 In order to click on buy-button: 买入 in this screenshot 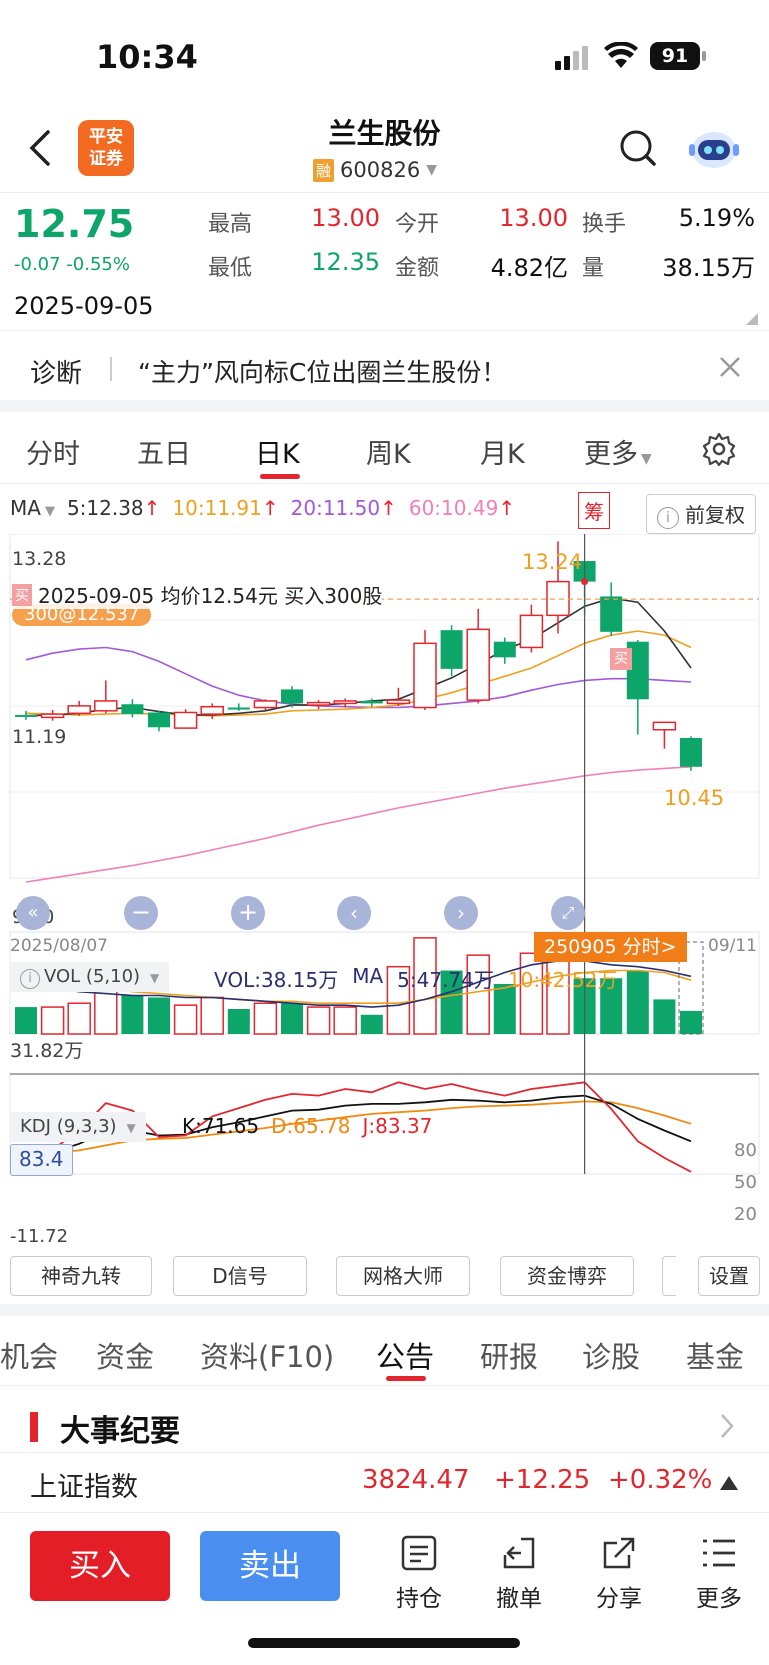, I will do `click(100, 1566)`.